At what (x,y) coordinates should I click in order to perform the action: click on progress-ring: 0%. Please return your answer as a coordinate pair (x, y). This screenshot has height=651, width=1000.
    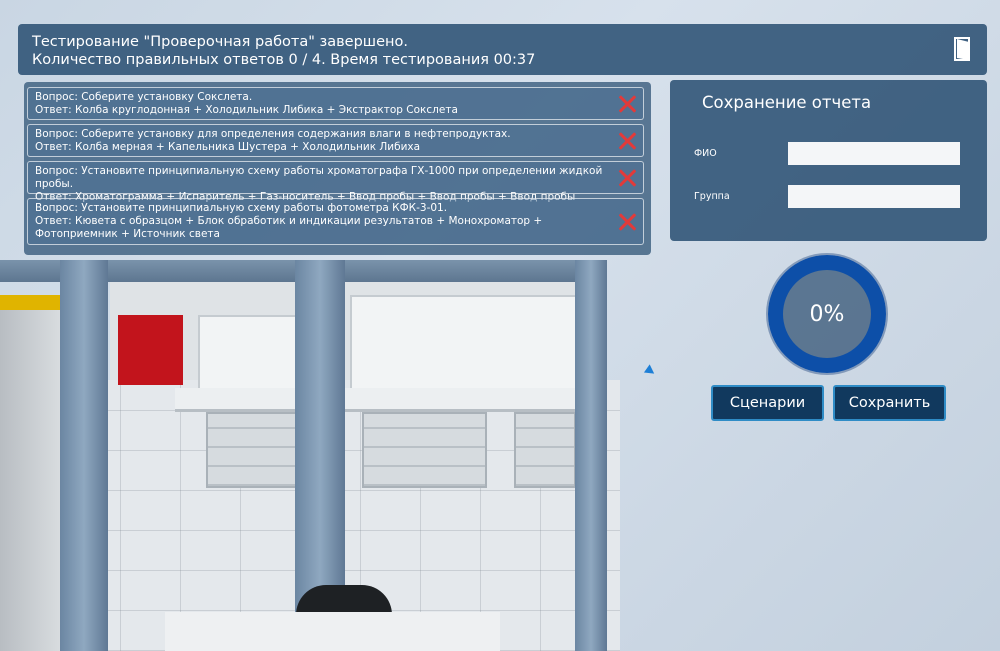
    Looking at the image, I should click on (827, 314).